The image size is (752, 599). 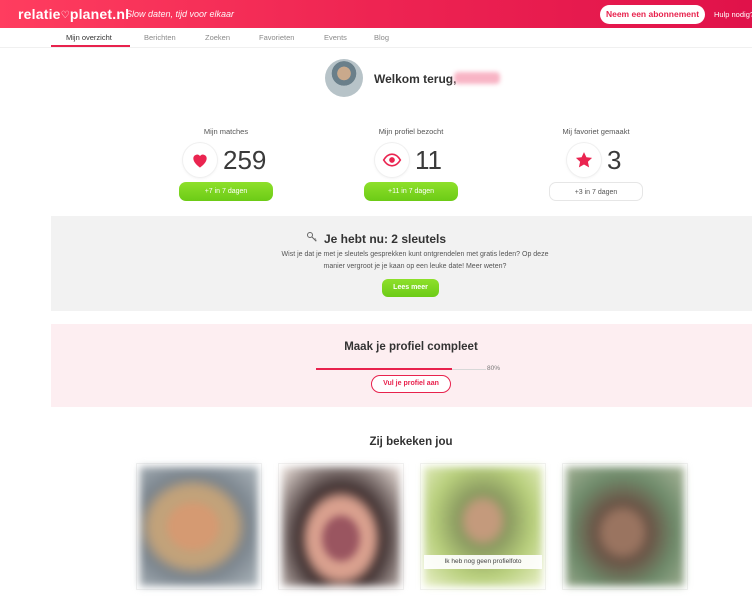 I want to click on stat-label: Mijn matches, so click(x=226, y=131).